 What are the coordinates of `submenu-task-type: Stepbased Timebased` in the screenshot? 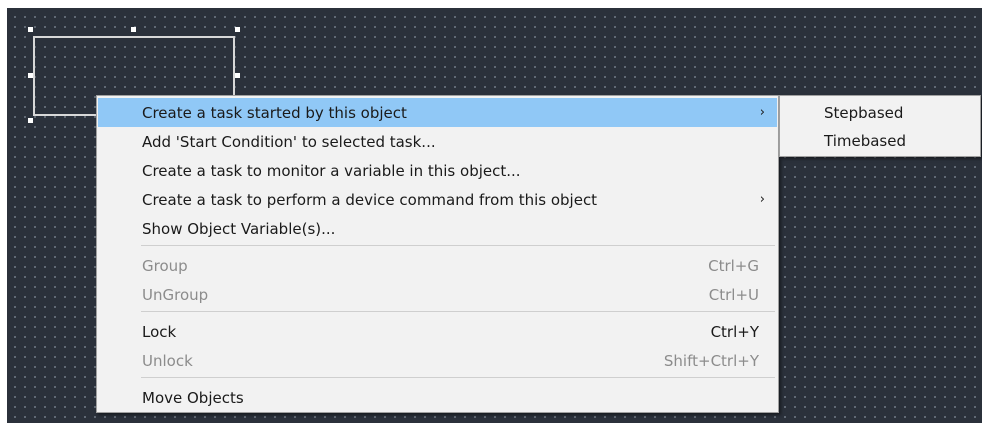 It's located at (880, 126).